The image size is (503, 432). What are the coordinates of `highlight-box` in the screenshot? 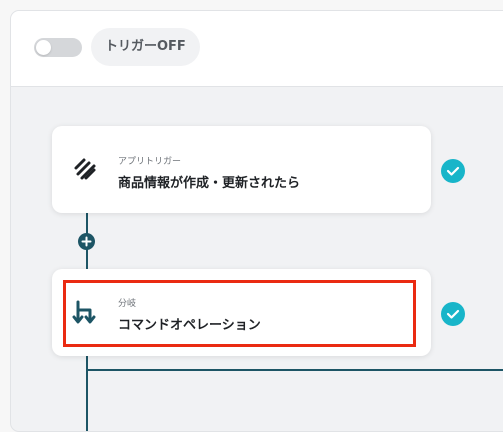 It's located at (239, 313).